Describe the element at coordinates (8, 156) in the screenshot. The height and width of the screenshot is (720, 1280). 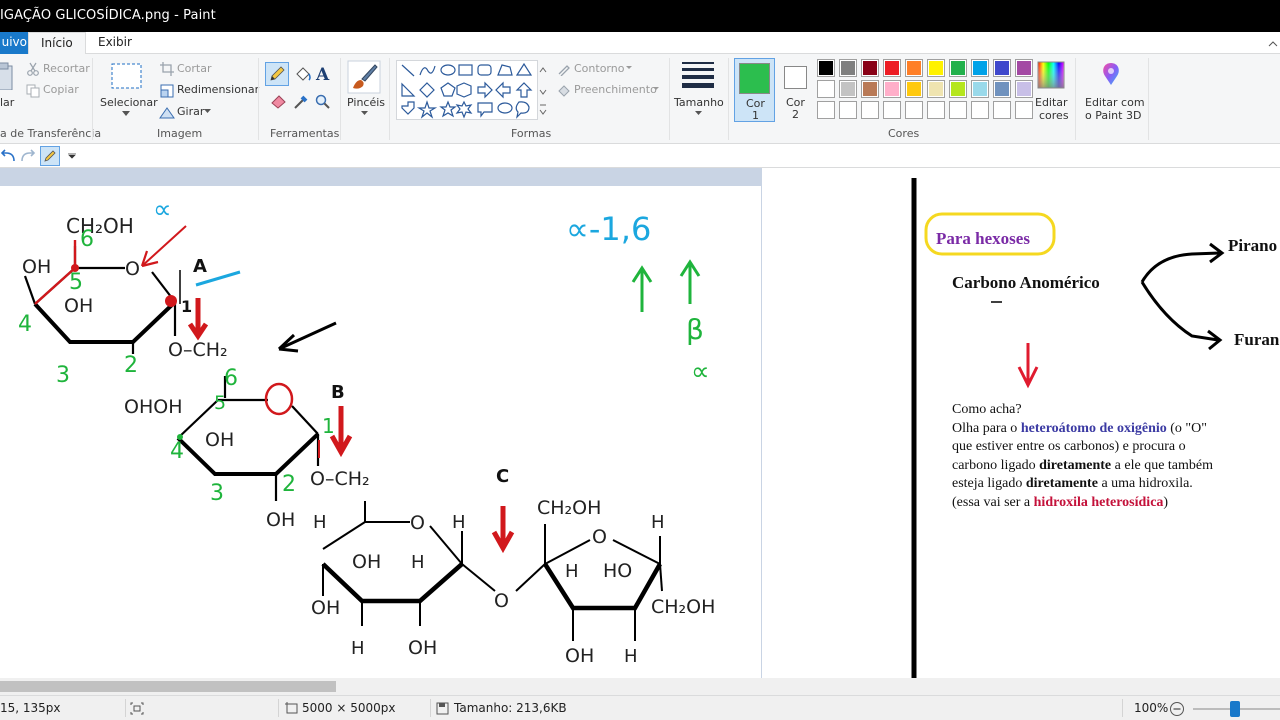
I see `undo-icon` at that location.